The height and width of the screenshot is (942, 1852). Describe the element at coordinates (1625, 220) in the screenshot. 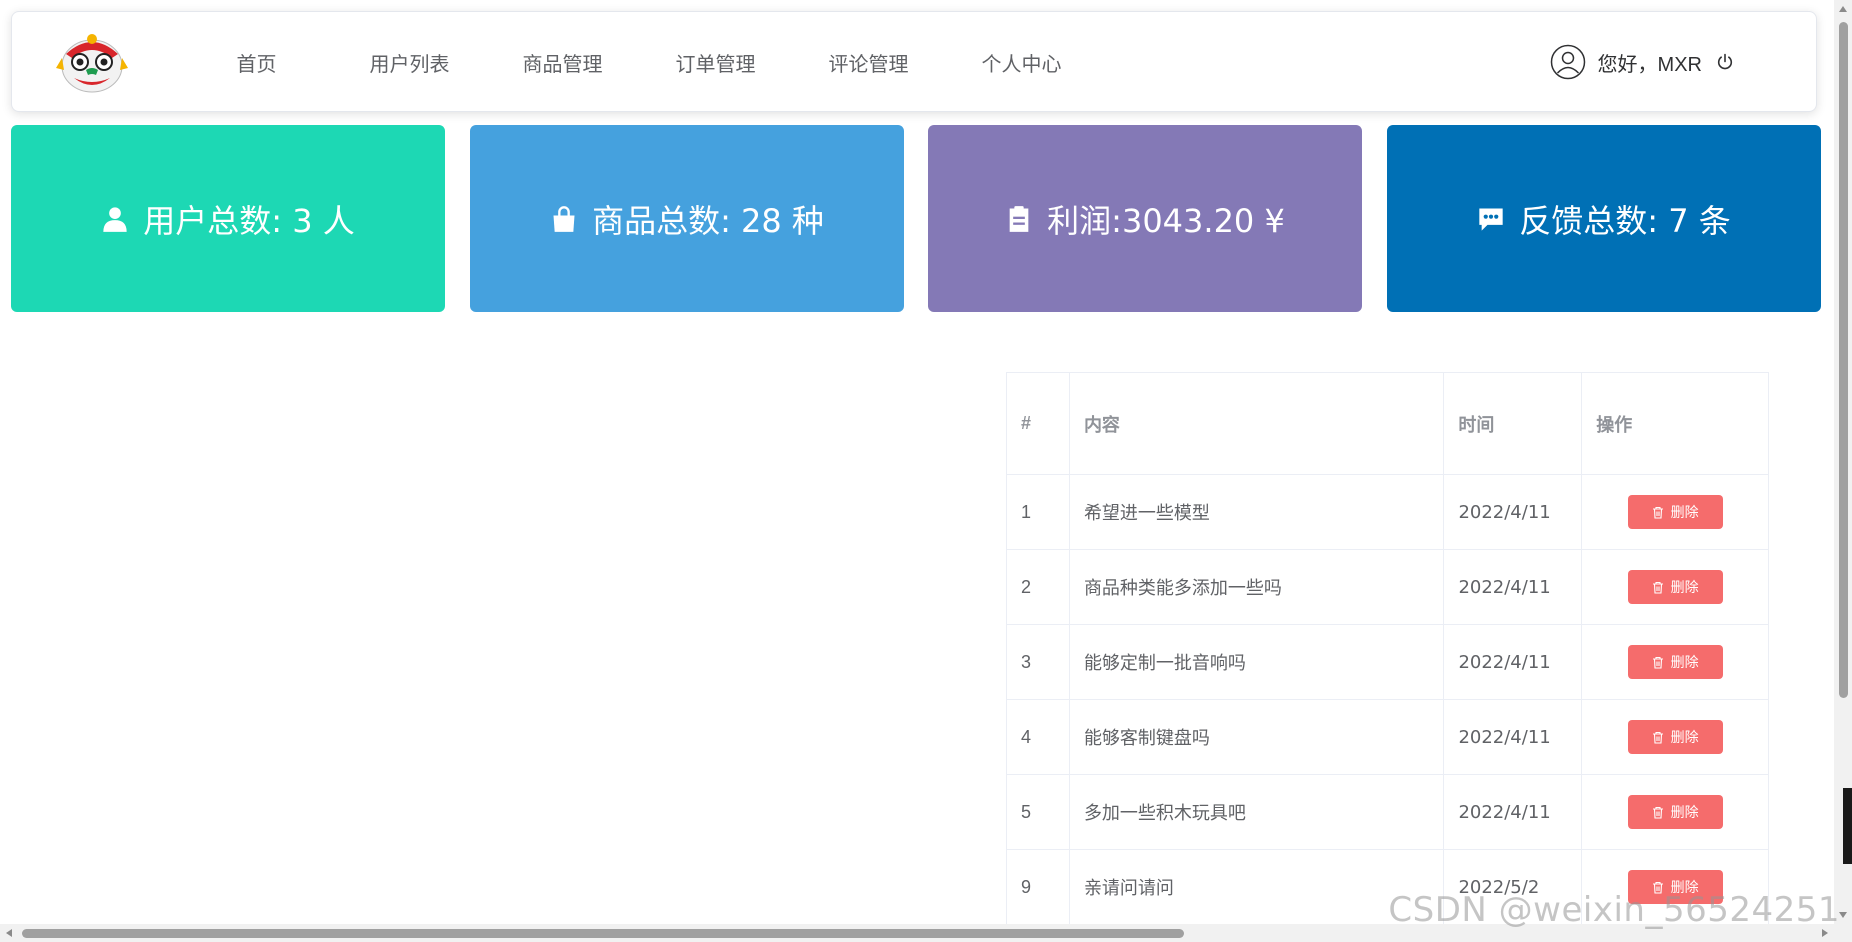

I see `feedback-count-text: 反馈总数: 7 条` at that location.